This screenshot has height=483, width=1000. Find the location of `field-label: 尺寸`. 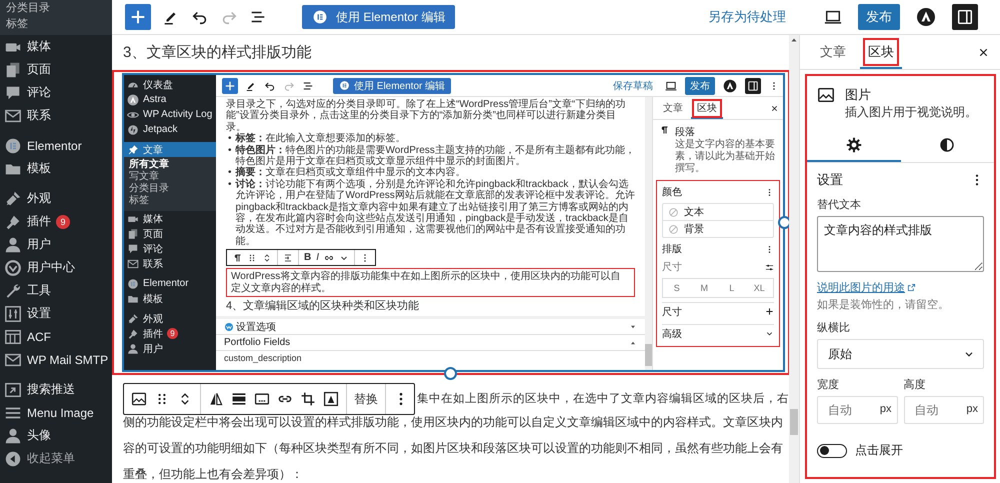

field-label: 尺寸 is located at coordinates (672, 267).